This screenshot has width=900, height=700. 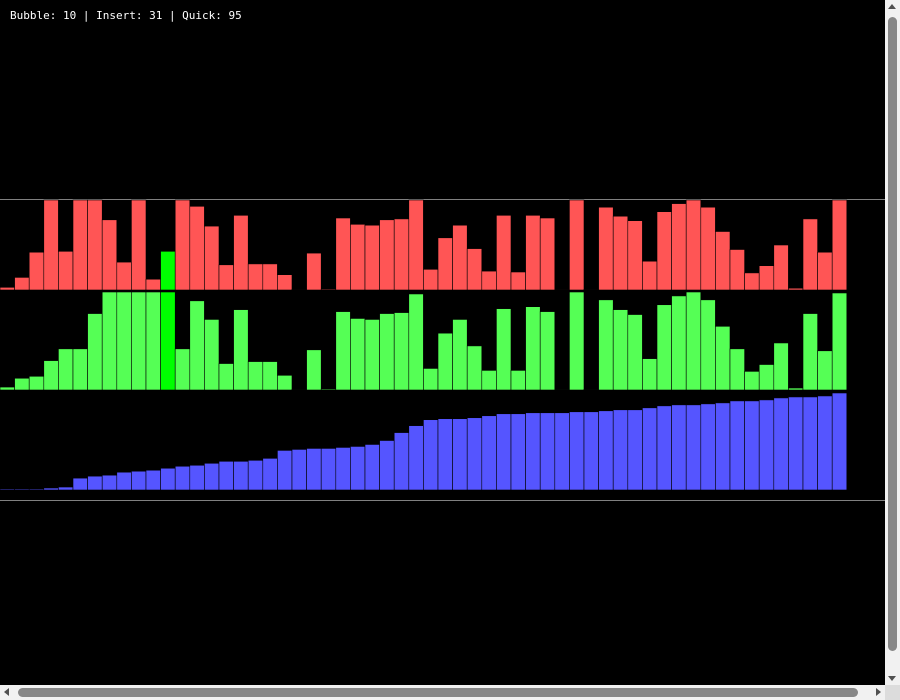 I want to click on vertical-scrollbar, so click(x=892, y=342).